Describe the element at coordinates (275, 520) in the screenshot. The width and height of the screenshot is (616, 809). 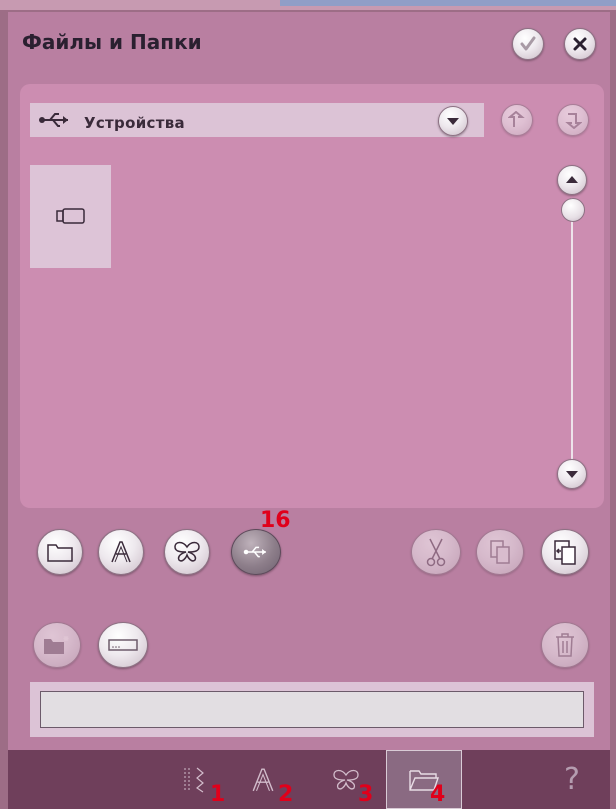
I see `callout-number: 16` at that location.